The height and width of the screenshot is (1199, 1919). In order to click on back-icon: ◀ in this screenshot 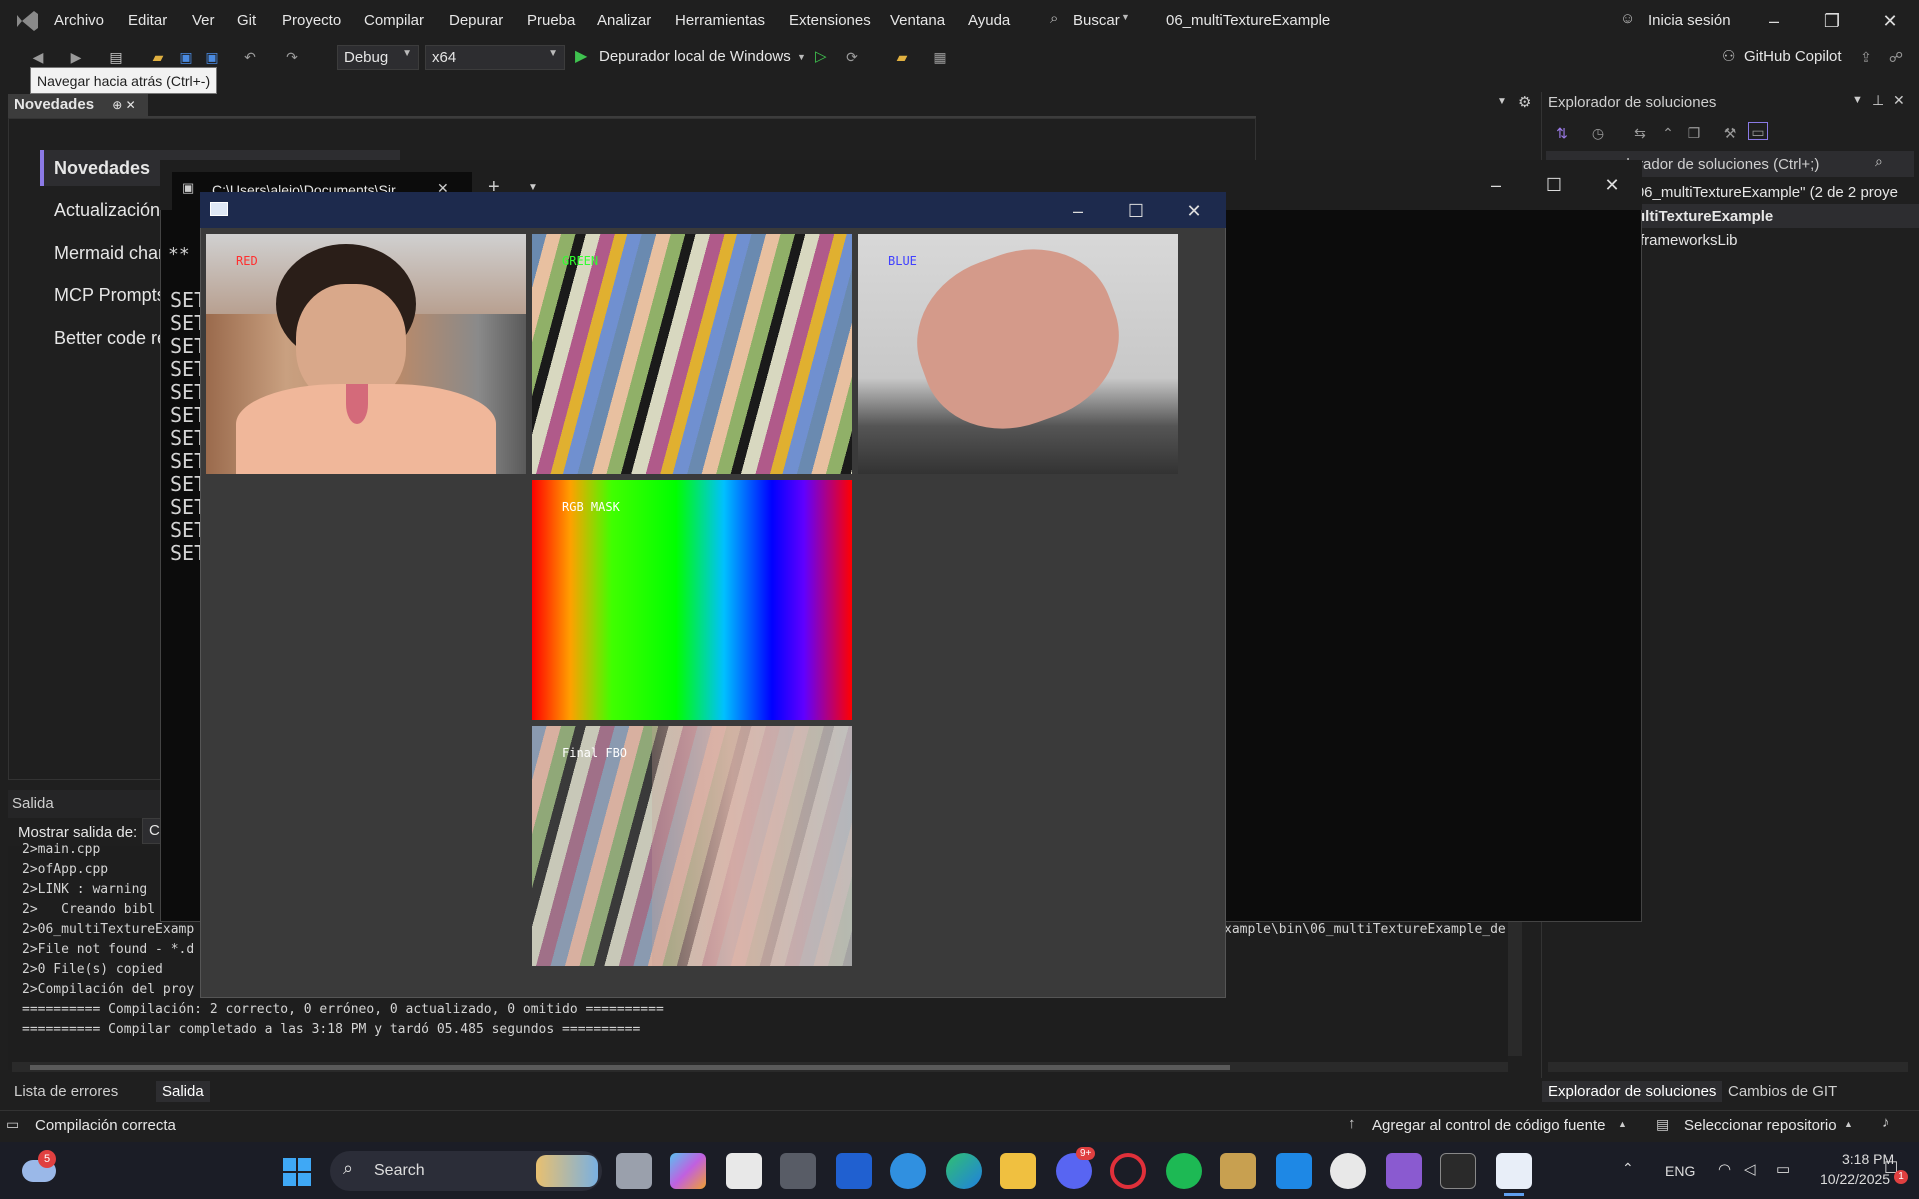, I will do `click(38, 57)`.